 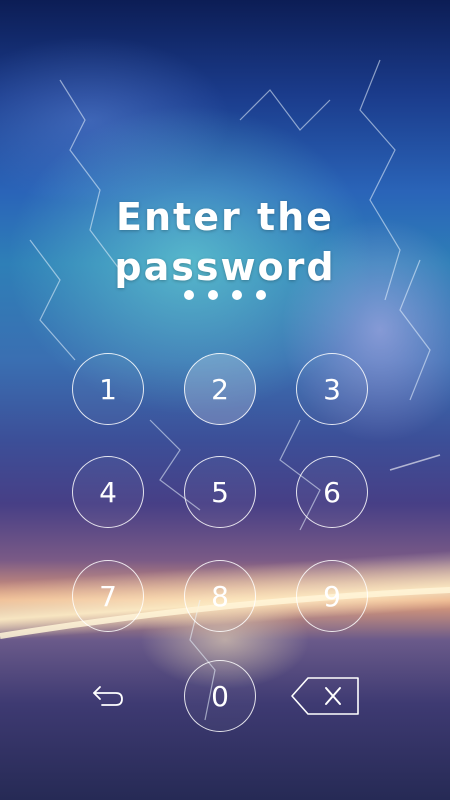 I want to click on back-arrow-icon, so click(x=108, y=696).